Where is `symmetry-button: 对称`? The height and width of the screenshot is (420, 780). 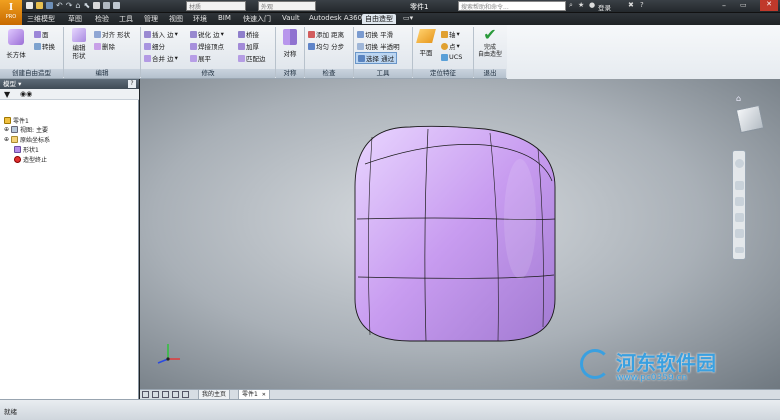 symmetry-button: 对称 is located at coordinates (290, 47).